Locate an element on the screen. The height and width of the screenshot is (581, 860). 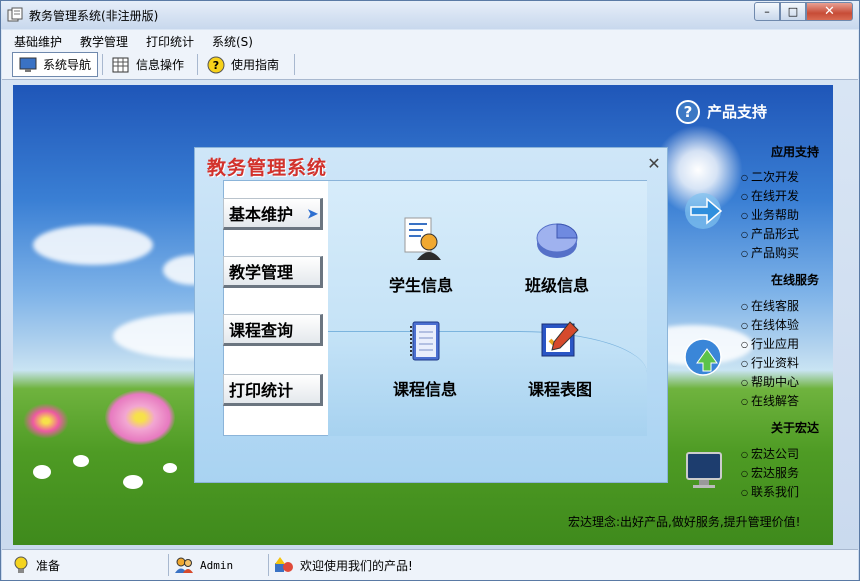
menu-system: 系统(S) is located at coordinates (232, 41).